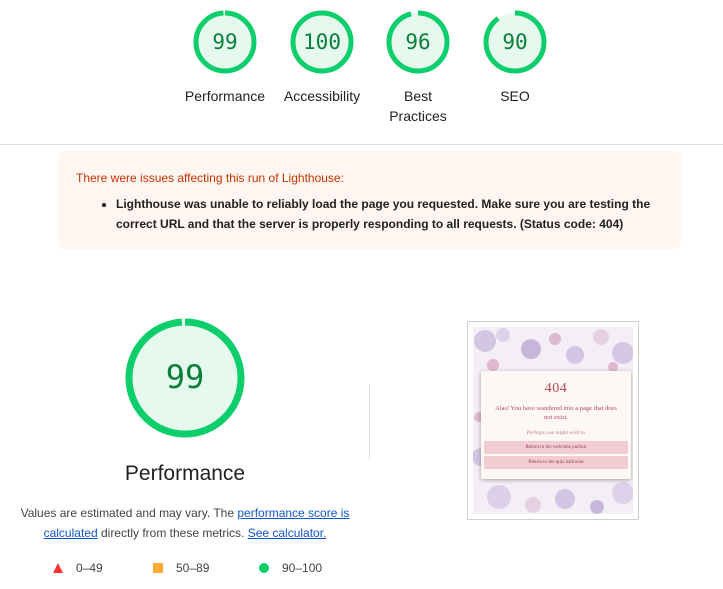  Describe the element at coordinates (515, 96) in the screenshot. I see `gauge-label: SEO` at that location.